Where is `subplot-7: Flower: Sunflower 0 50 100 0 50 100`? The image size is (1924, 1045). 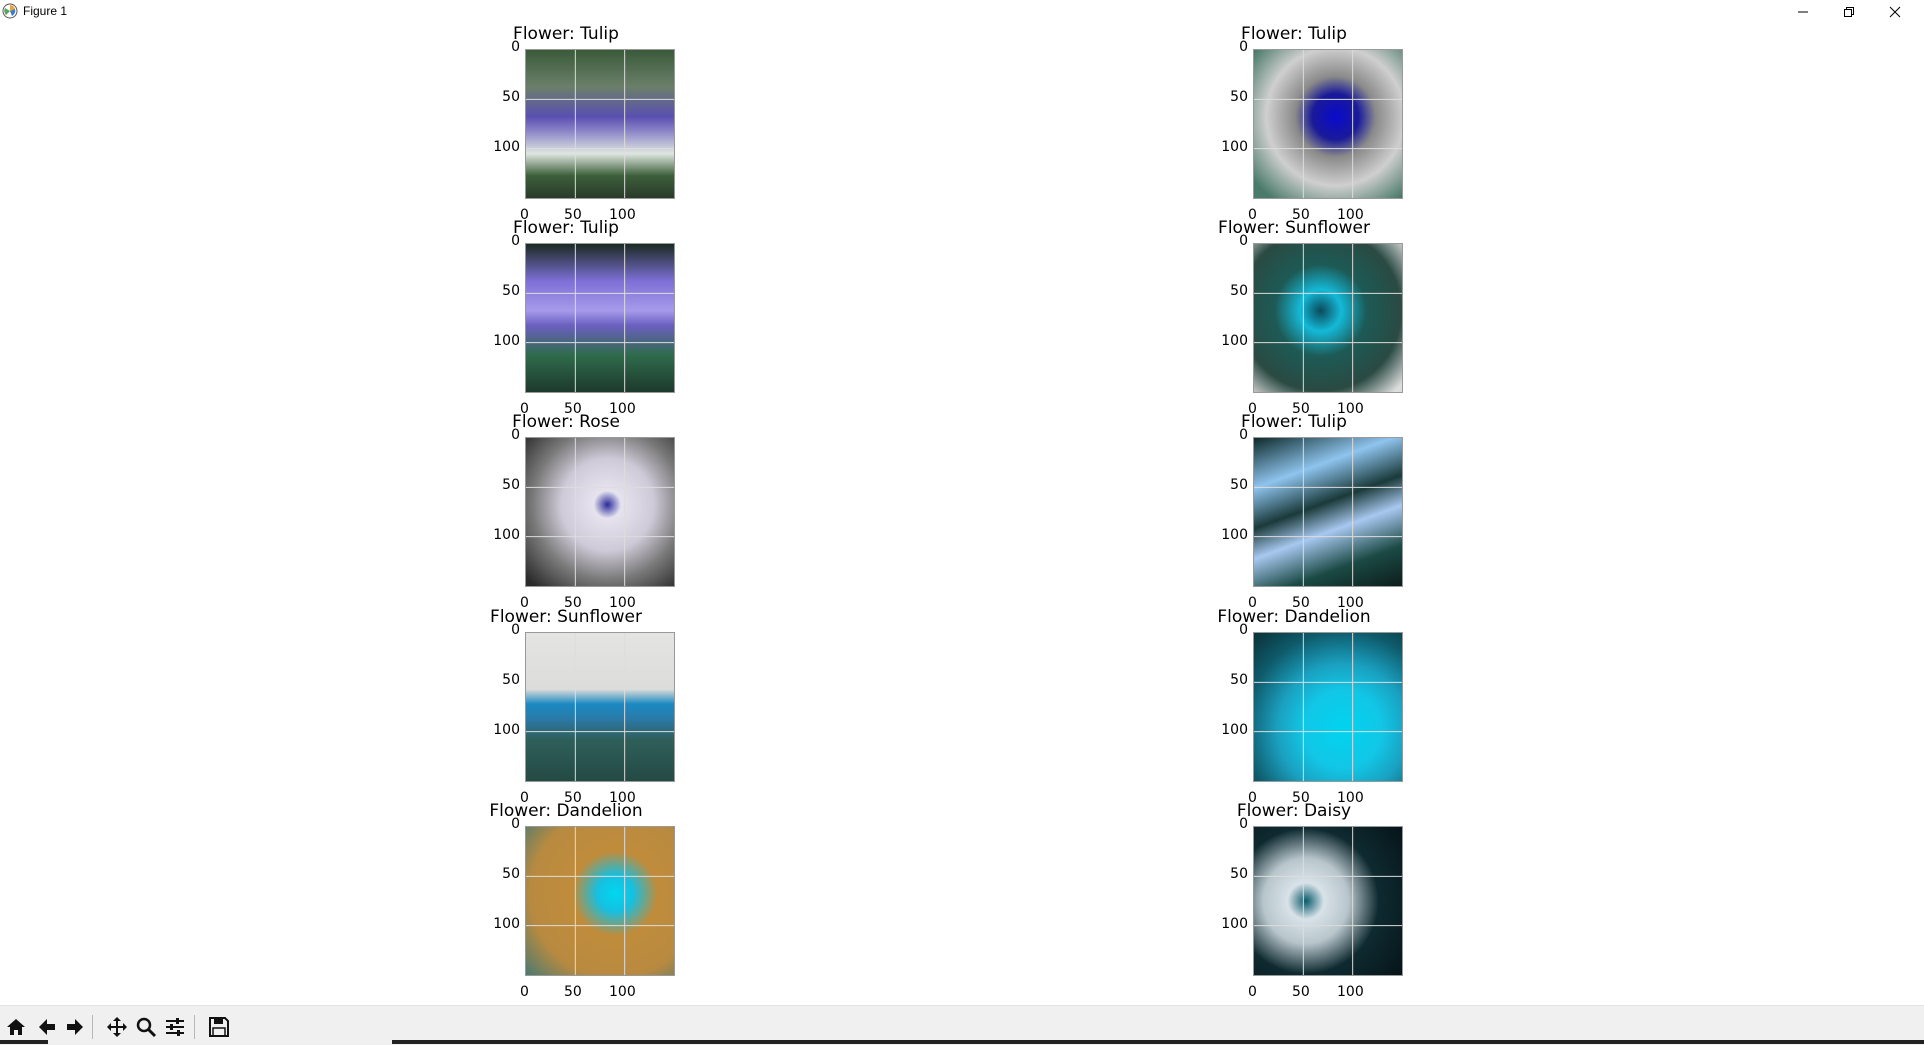 subplot-7: Flower: Sunflower 0 50 100 0 50 100 is located at coordinates (566, 707).